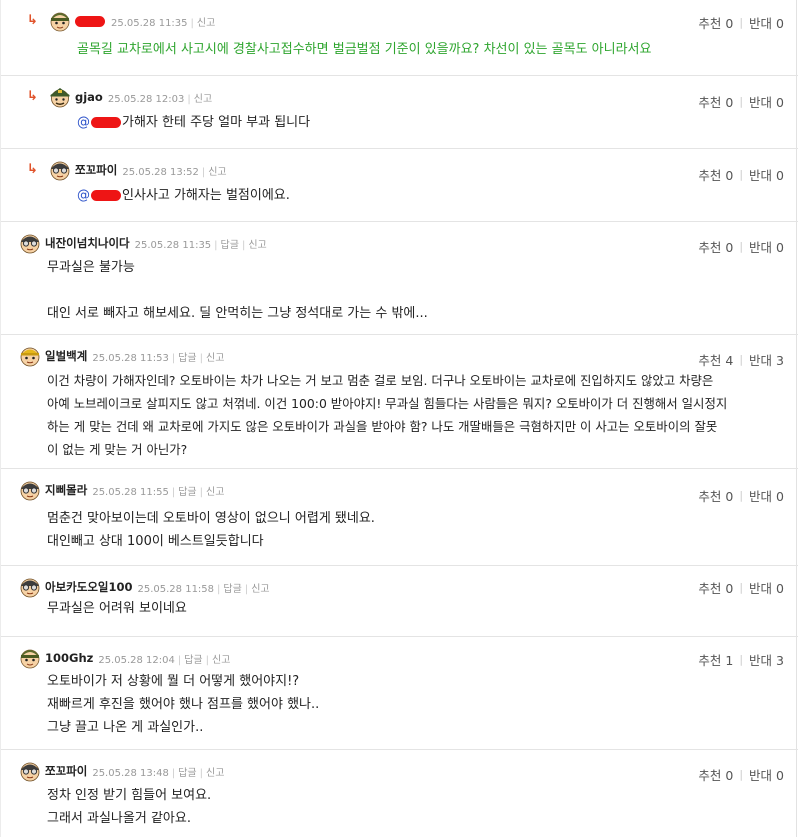  What do you see at coordinates (130, 773) in the screenshot?
I see `comment-date: 25.05.28 13:48` at bounding box center [130, 773].